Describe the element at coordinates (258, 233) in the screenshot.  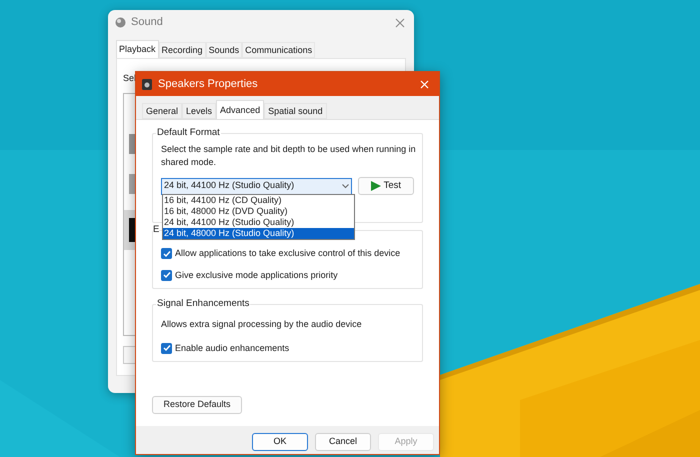
I see `dropdown-option: 24 bit, 48000 Hz (Studio Quality)` at that location.